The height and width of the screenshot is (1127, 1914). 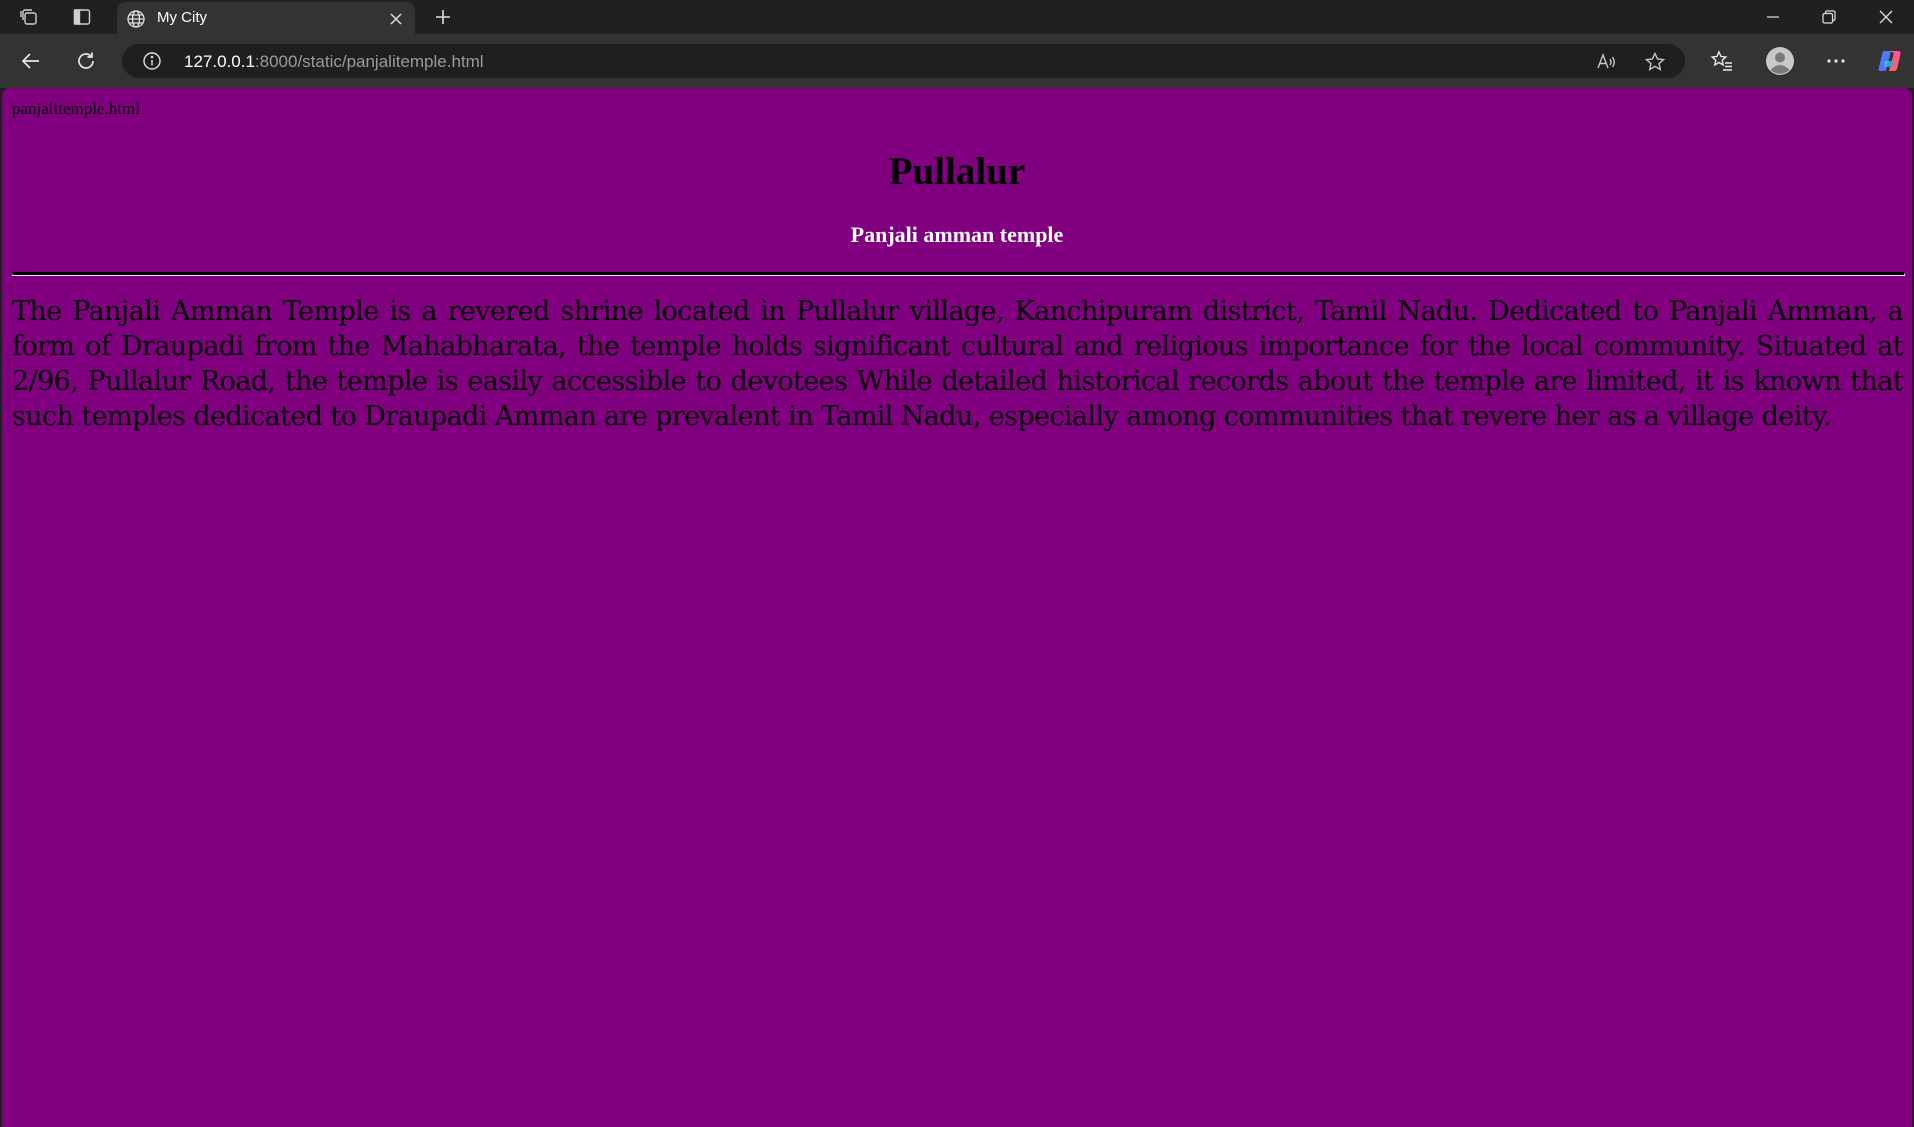 I want to click on back-arrow-icon, so click(x=30, y=61).